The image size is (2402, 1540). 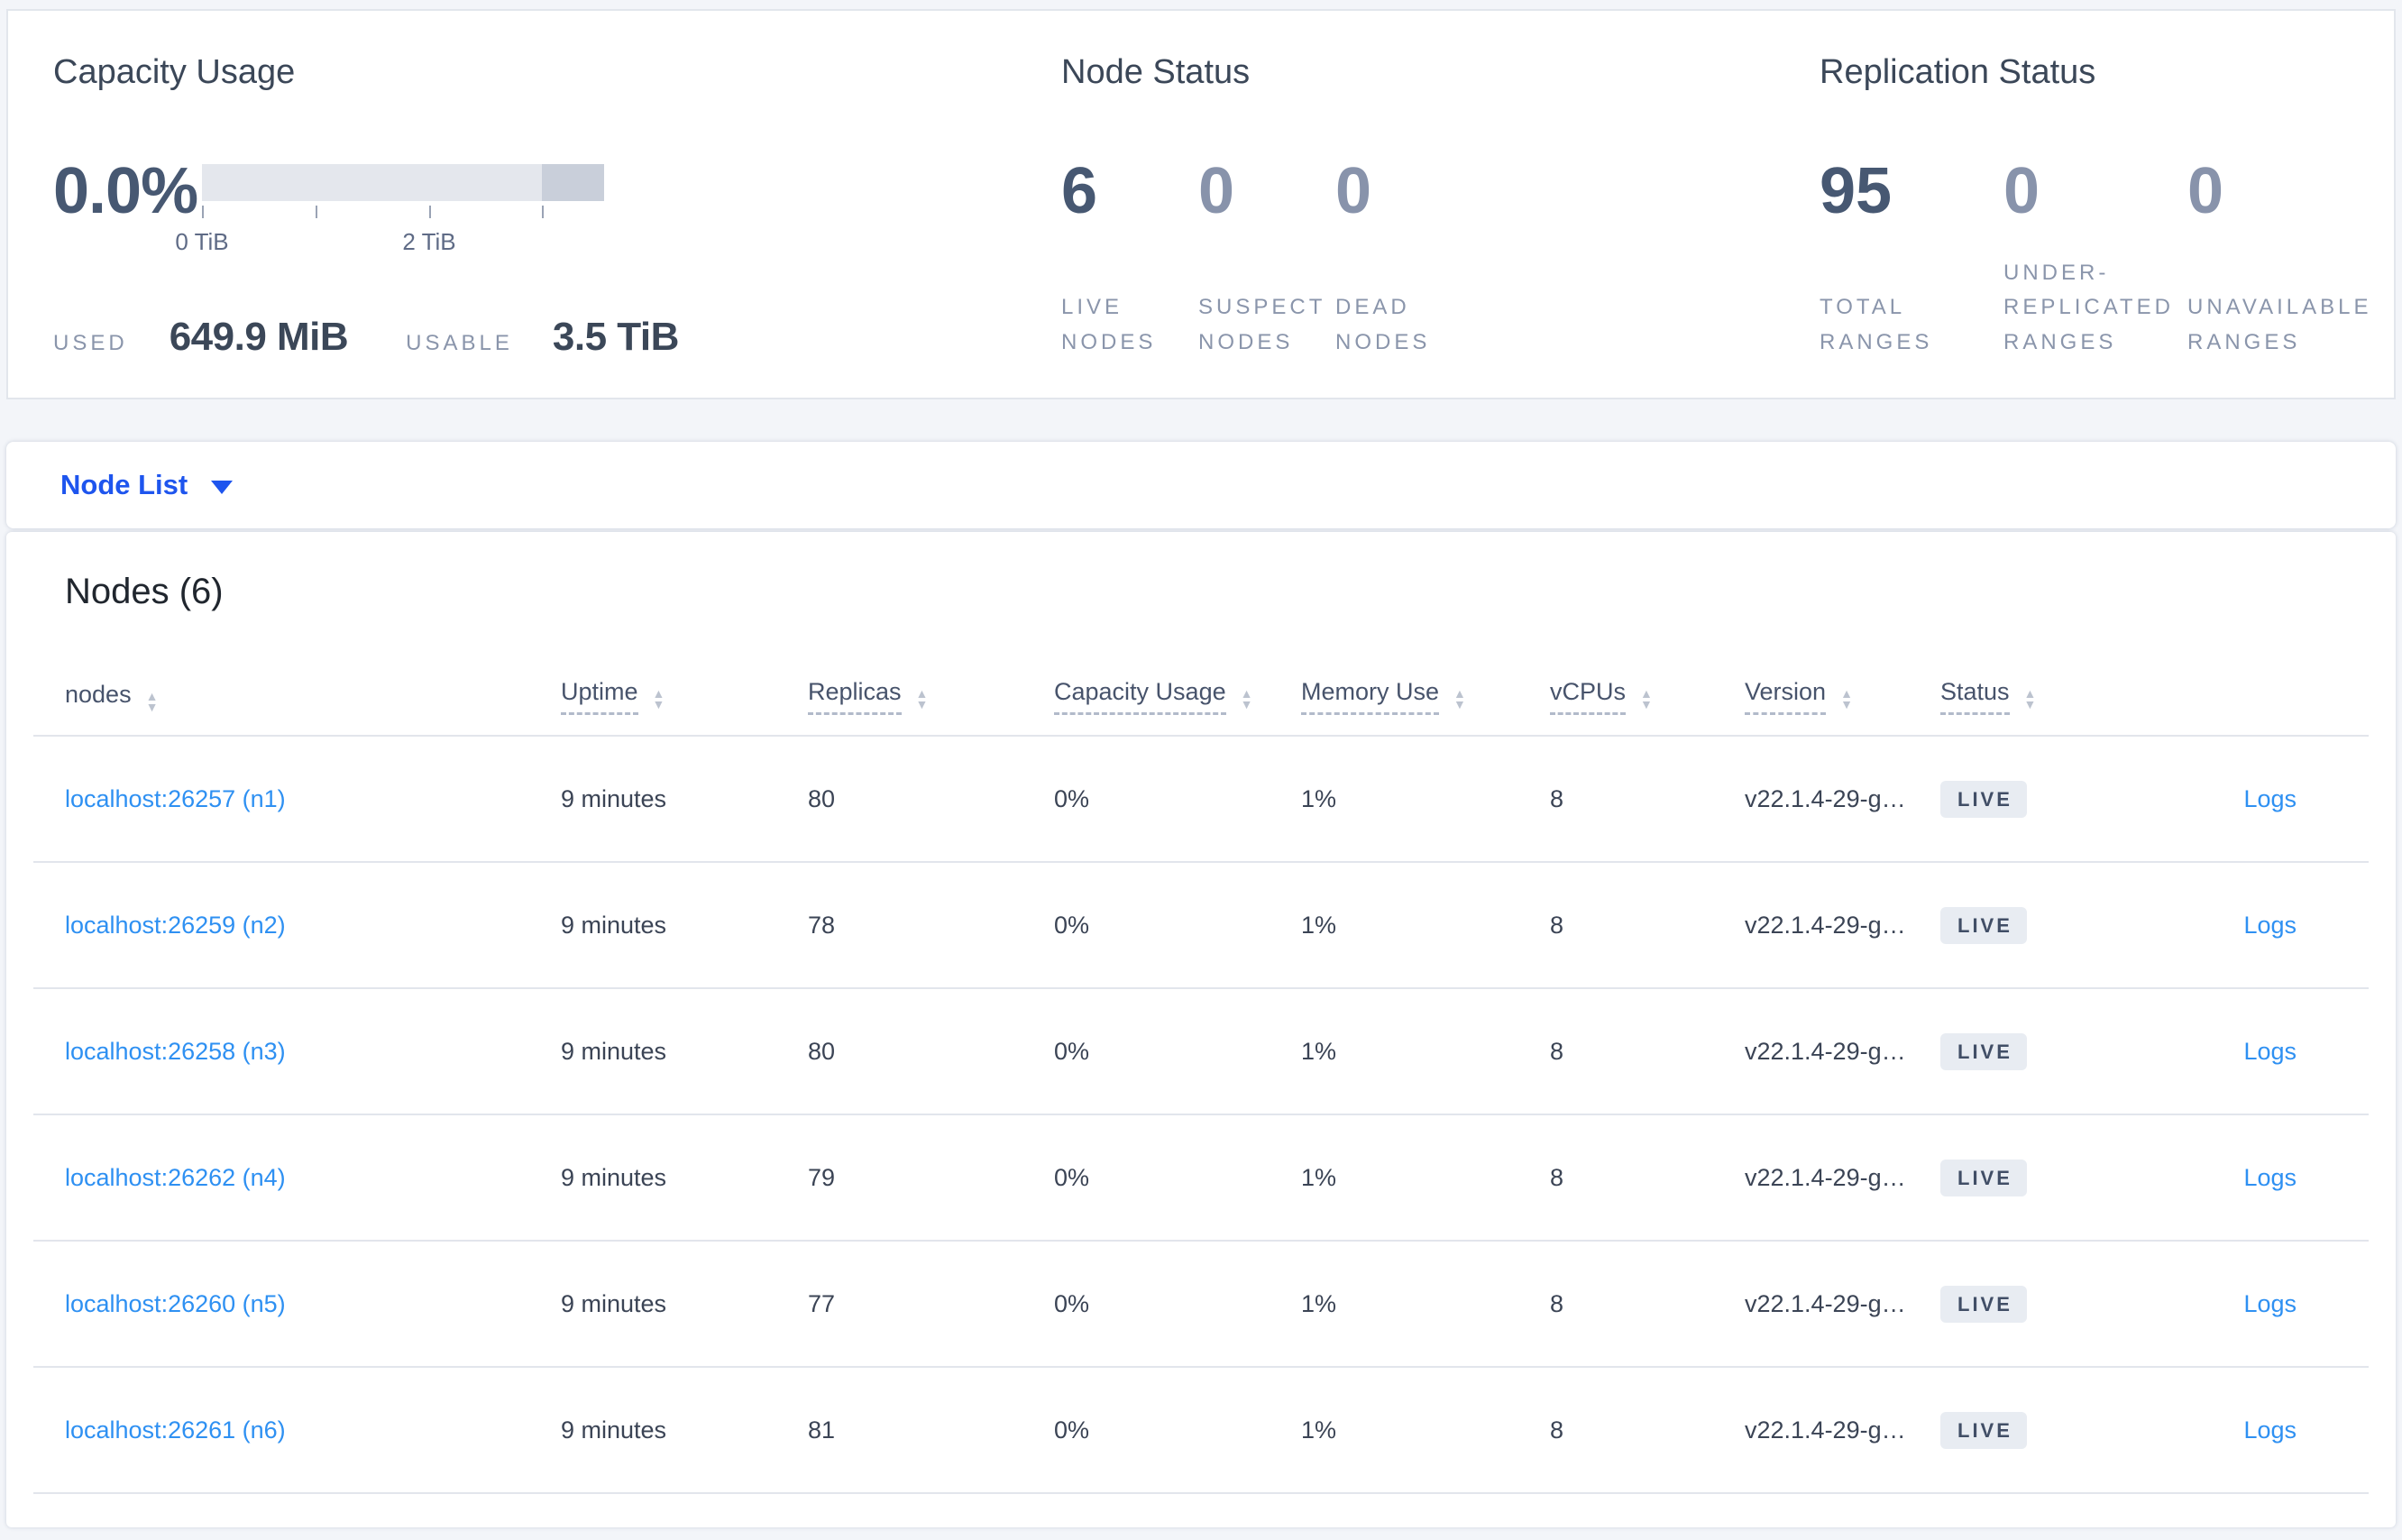 I want to click on column-header-nodes: nodes ▲ ▼, so click(x=281, y=674).